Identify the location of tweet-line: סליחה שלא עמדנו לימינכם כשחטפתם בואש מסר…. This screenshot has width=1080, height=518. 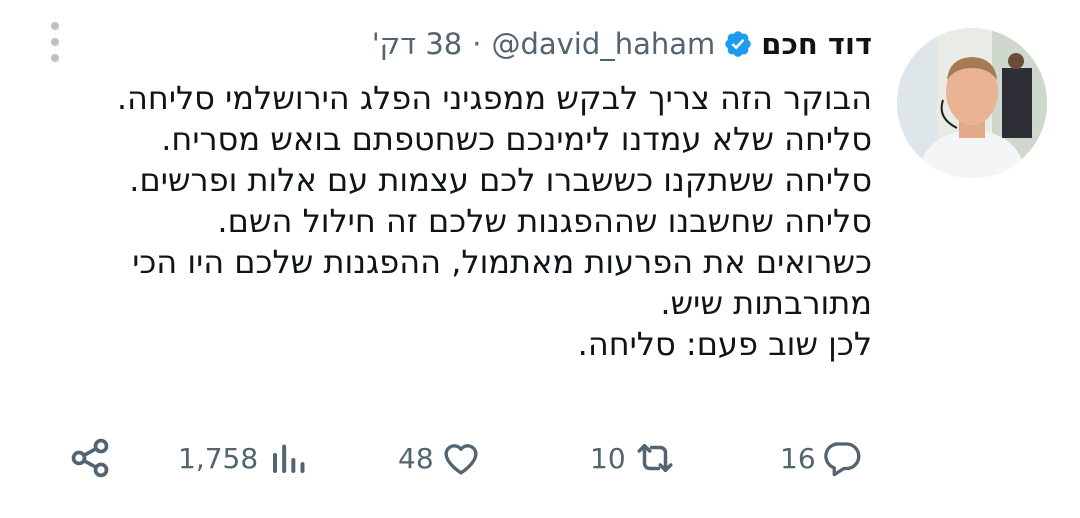
(516, 139).